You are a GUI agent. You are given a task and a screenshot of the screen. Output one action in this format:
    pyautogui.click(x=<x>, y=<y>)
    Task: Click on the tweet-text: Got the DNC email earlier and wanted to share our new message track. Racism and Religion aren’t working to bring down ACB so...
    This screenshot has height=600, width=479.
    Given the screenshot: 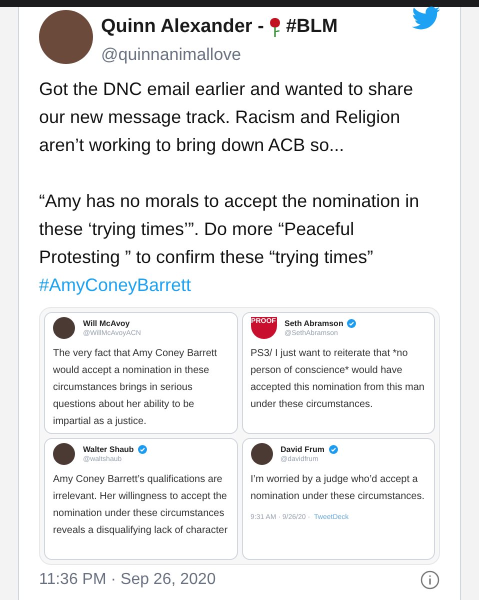 What is the action you would take?
    pyautogui.click(x=226, y=117)
    